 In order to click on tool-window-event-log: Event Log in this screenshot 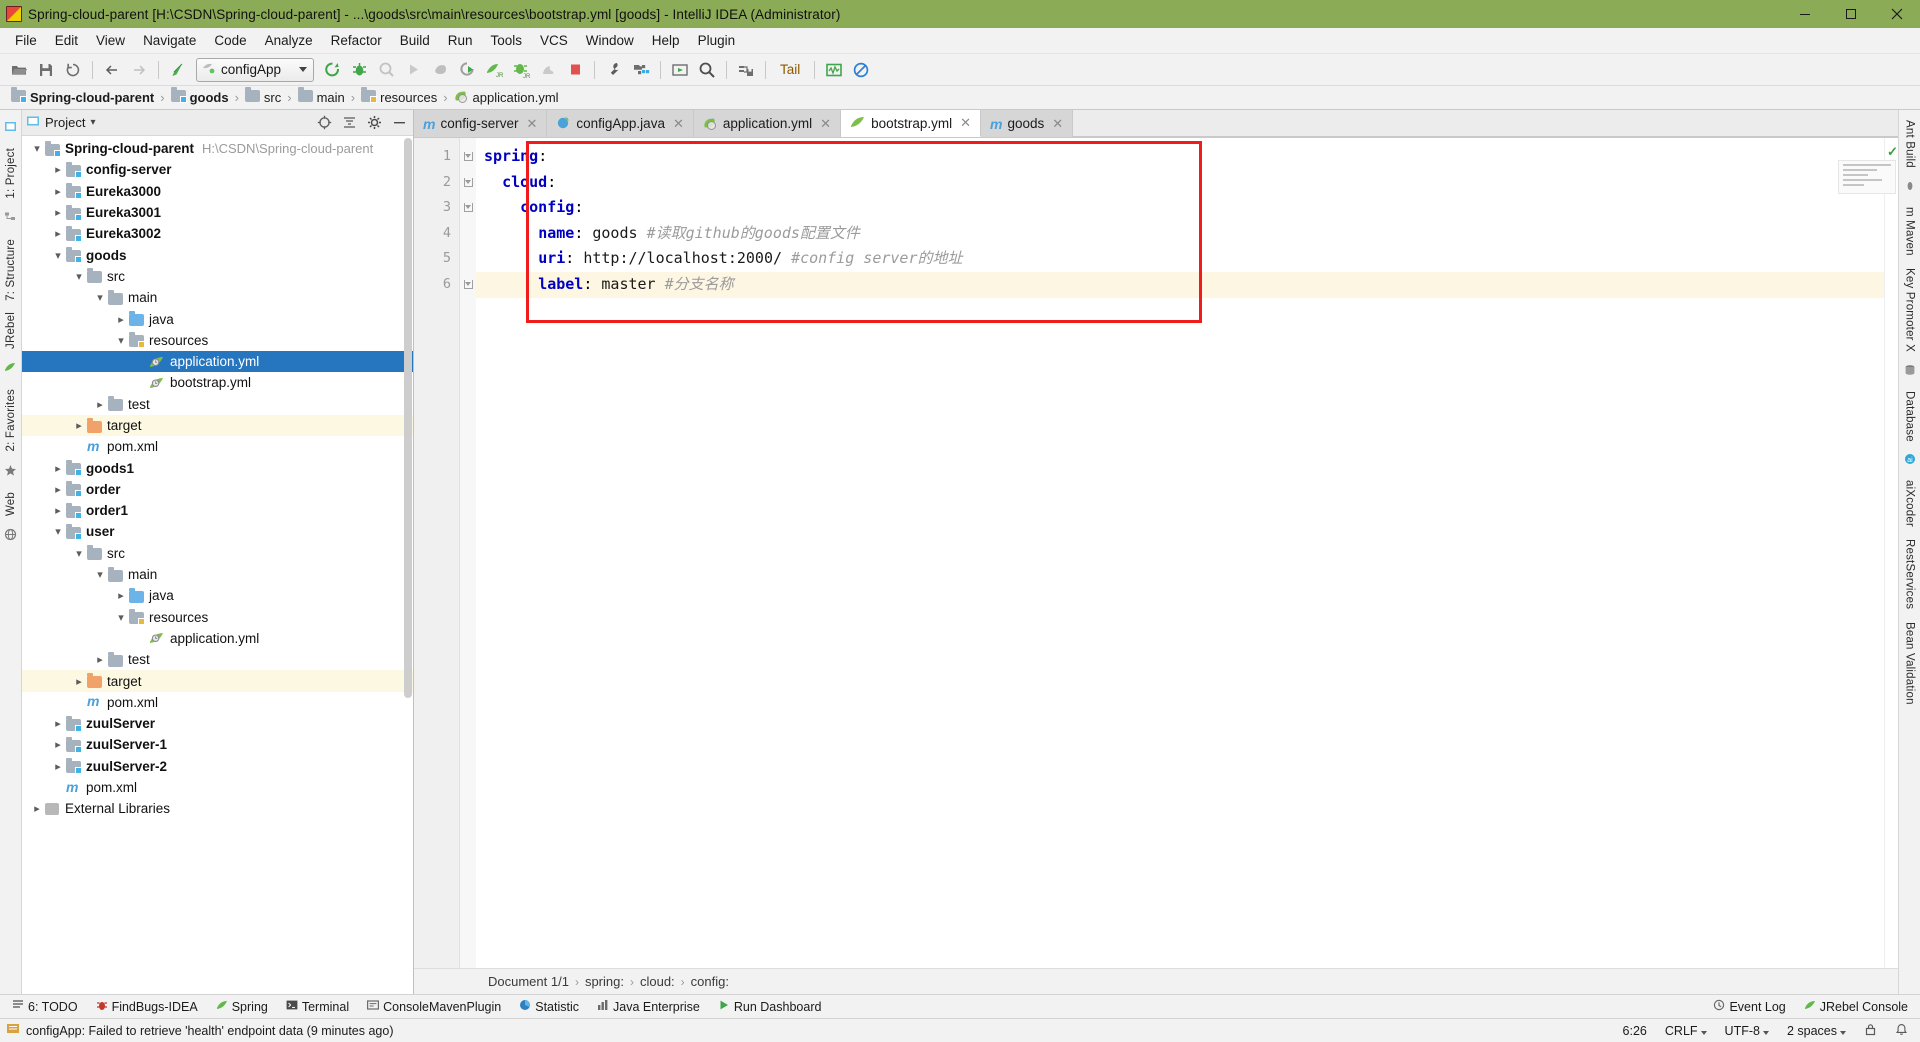, I will do `click(1749, 1006)`.